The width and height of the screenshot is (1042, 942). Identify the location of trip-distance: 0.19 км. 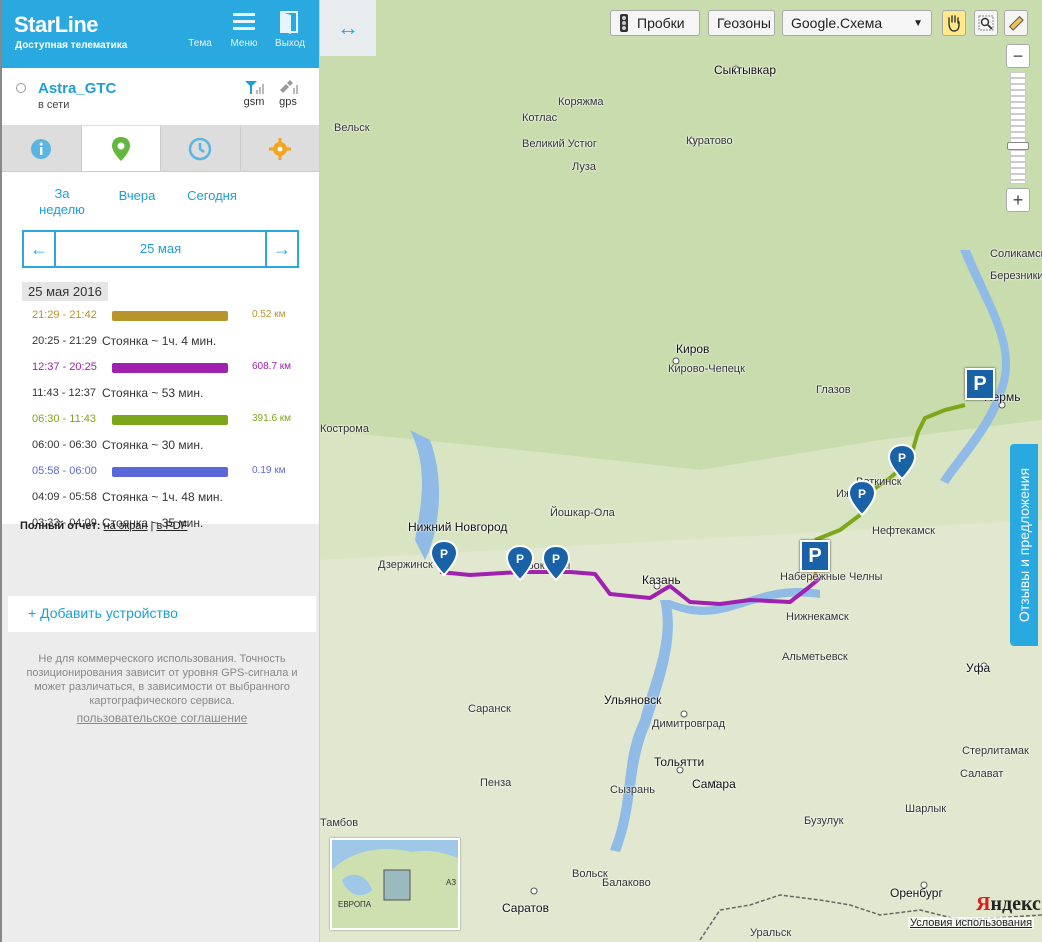
(269, 470).